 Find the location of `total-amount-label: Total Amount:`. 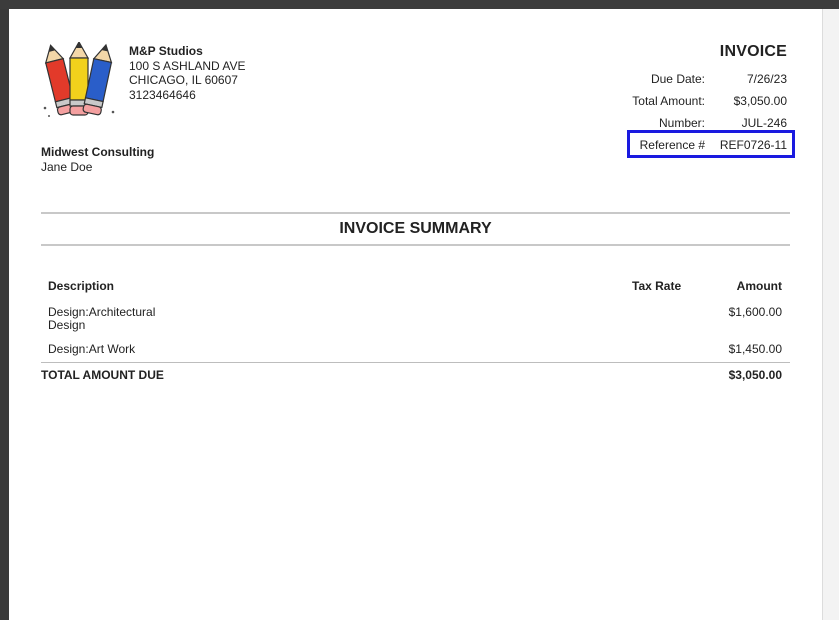

total-amount-label: Total Amount: is located at coordinates (668, 101).